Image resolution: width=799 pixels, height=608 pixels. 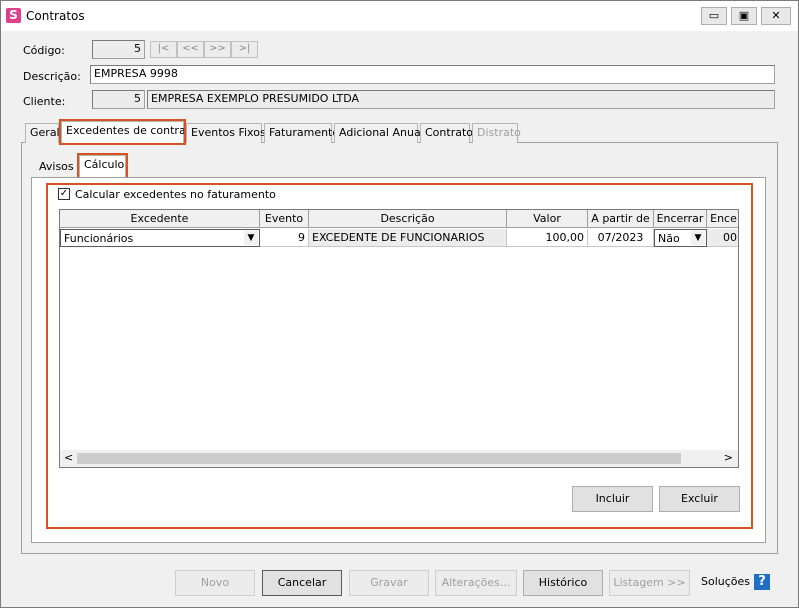 What do you see at coordinates (44, 101) in the screenshot?
I see `cliente-label: Cliente:` at bounding box center [44, 101].